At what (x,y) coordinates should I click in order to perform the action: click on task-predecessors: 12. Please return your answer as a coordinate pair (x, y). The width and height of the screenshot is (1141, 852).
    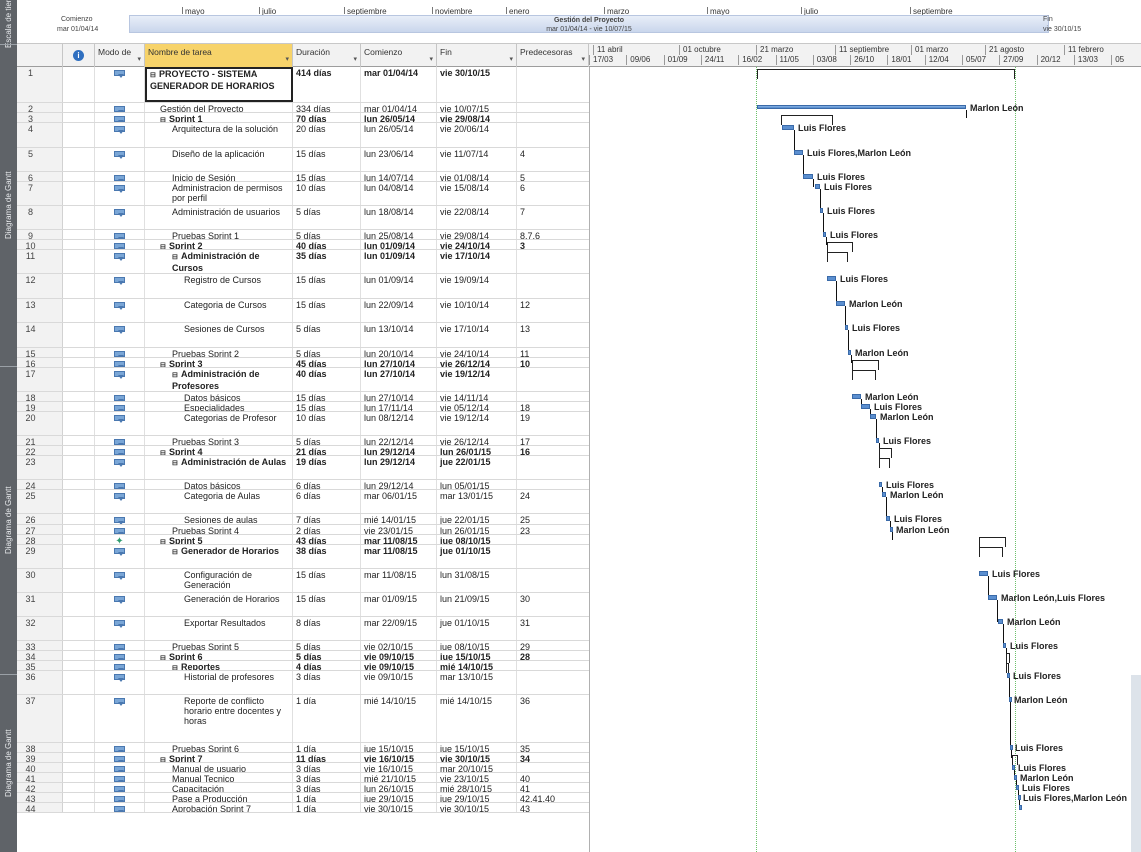
    Looking at the image, I should click on (553, 310).